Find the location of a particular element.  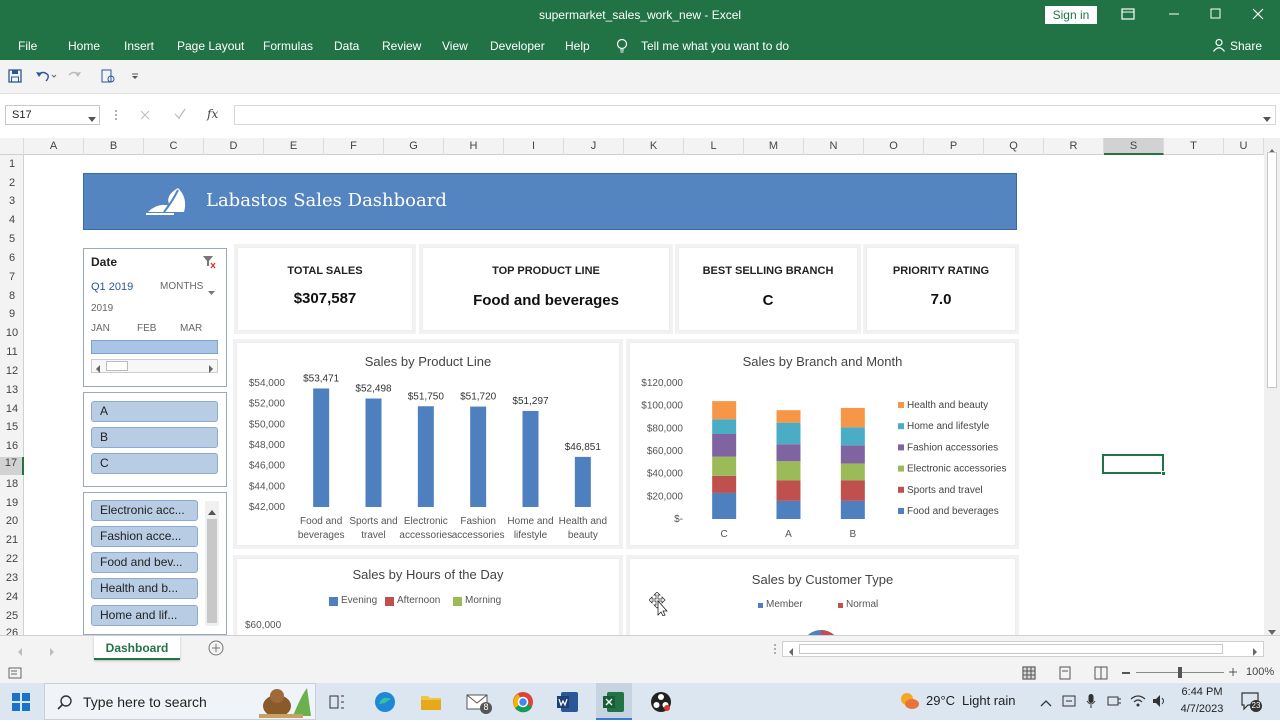

save-icon is located at coordinates (15, 76).